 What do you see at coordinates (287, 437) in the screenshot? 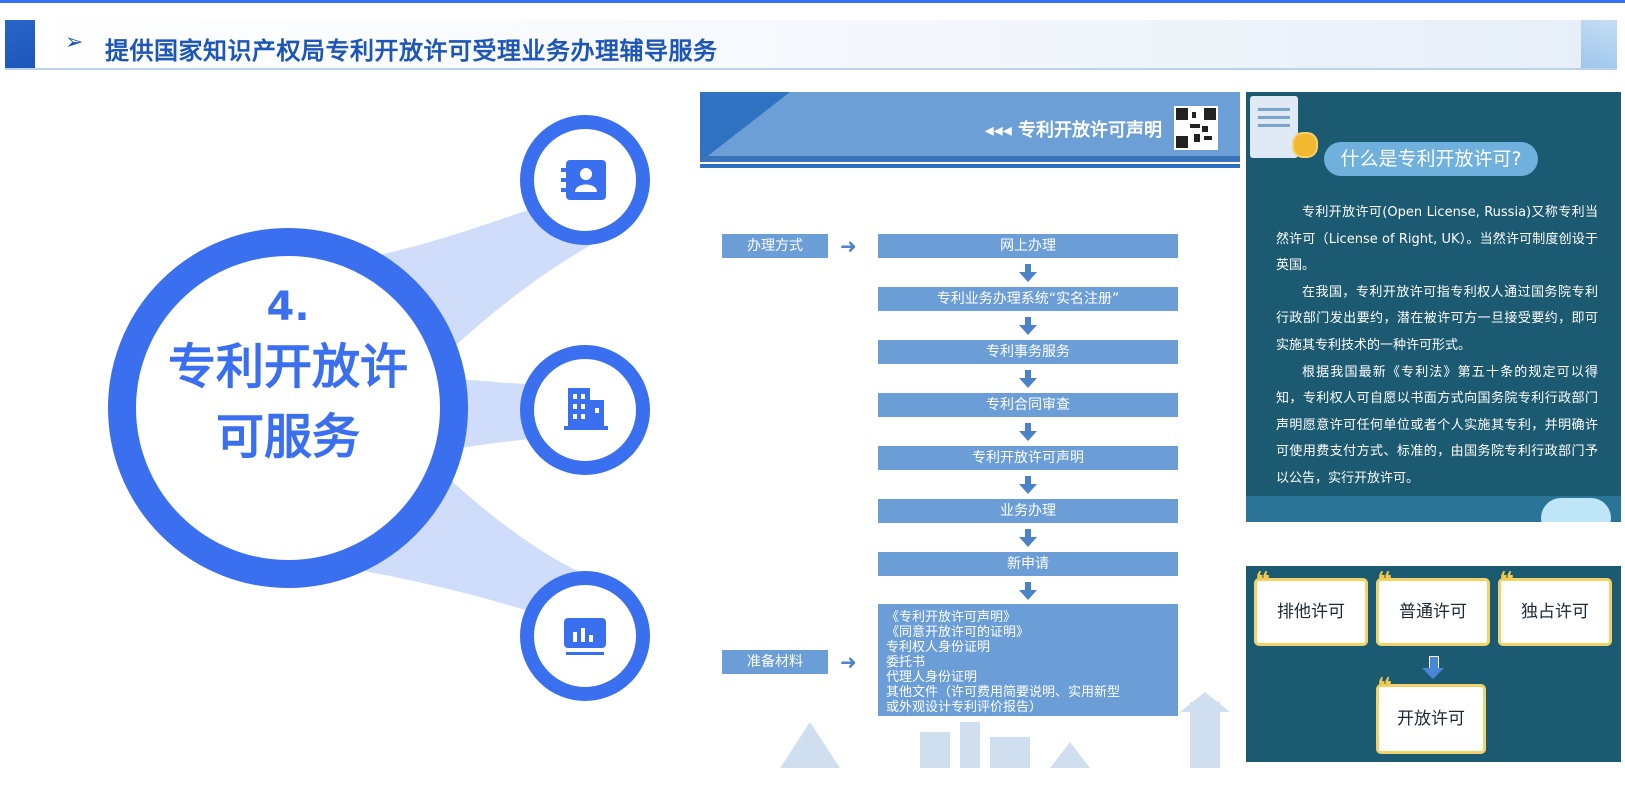
I see `hub-title-line2: 可服务` at bounding box center [287, 437].